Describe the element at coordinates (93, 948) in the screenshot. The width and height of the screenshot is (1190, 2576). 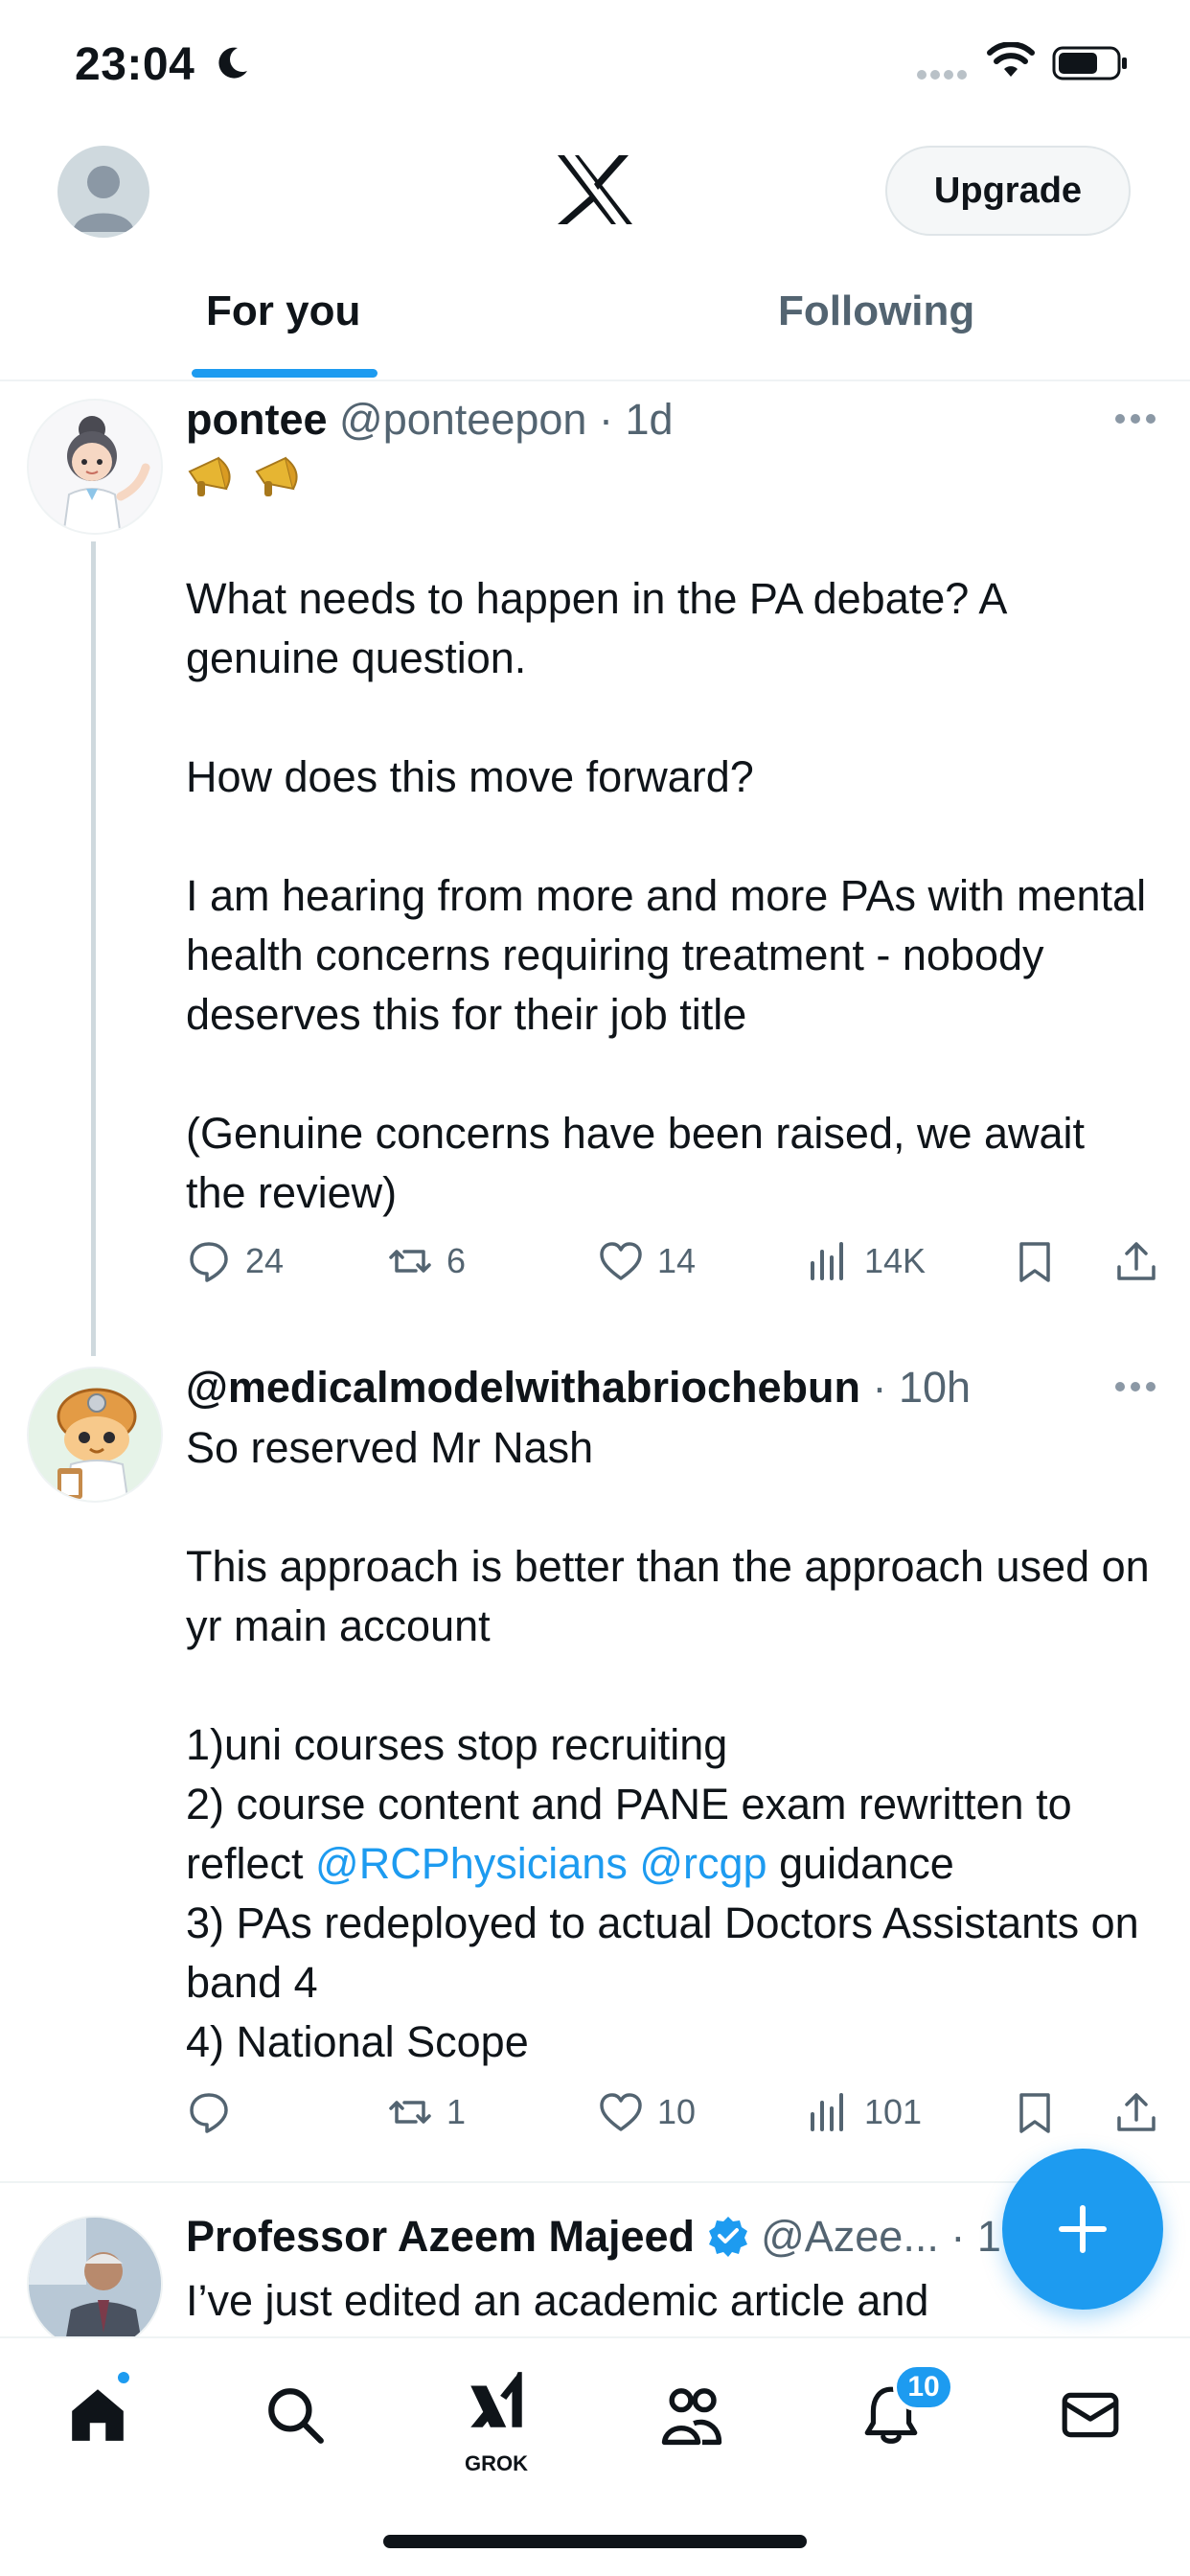
I see `thread-connector-line` at that location.